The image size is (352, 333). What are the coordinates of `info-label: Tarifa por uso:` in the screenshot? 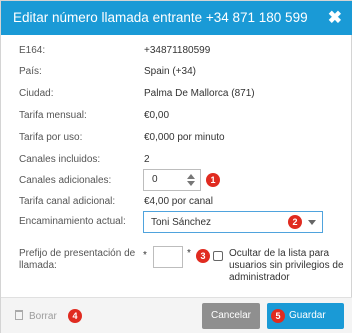 It's located at (51, 137).